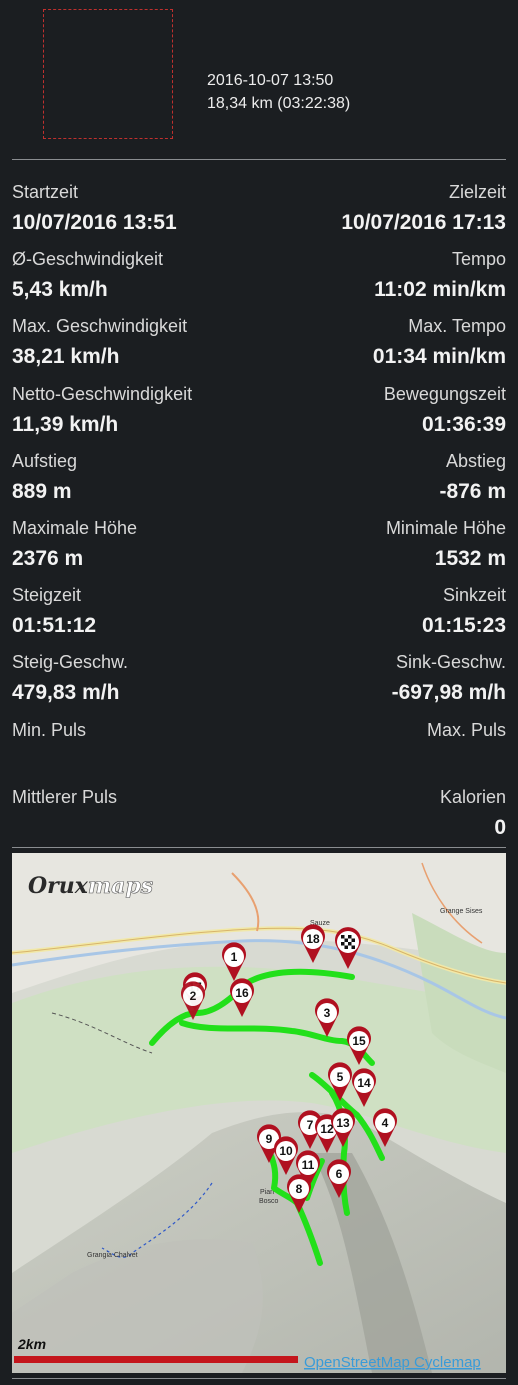 Image resolution: width=518 pixels, height=1385 pixels. What do you see at coordinates (448, 693) in the screenshot?
I see `stat-value: -697,98 m/h` at bounding box center [448, 693].